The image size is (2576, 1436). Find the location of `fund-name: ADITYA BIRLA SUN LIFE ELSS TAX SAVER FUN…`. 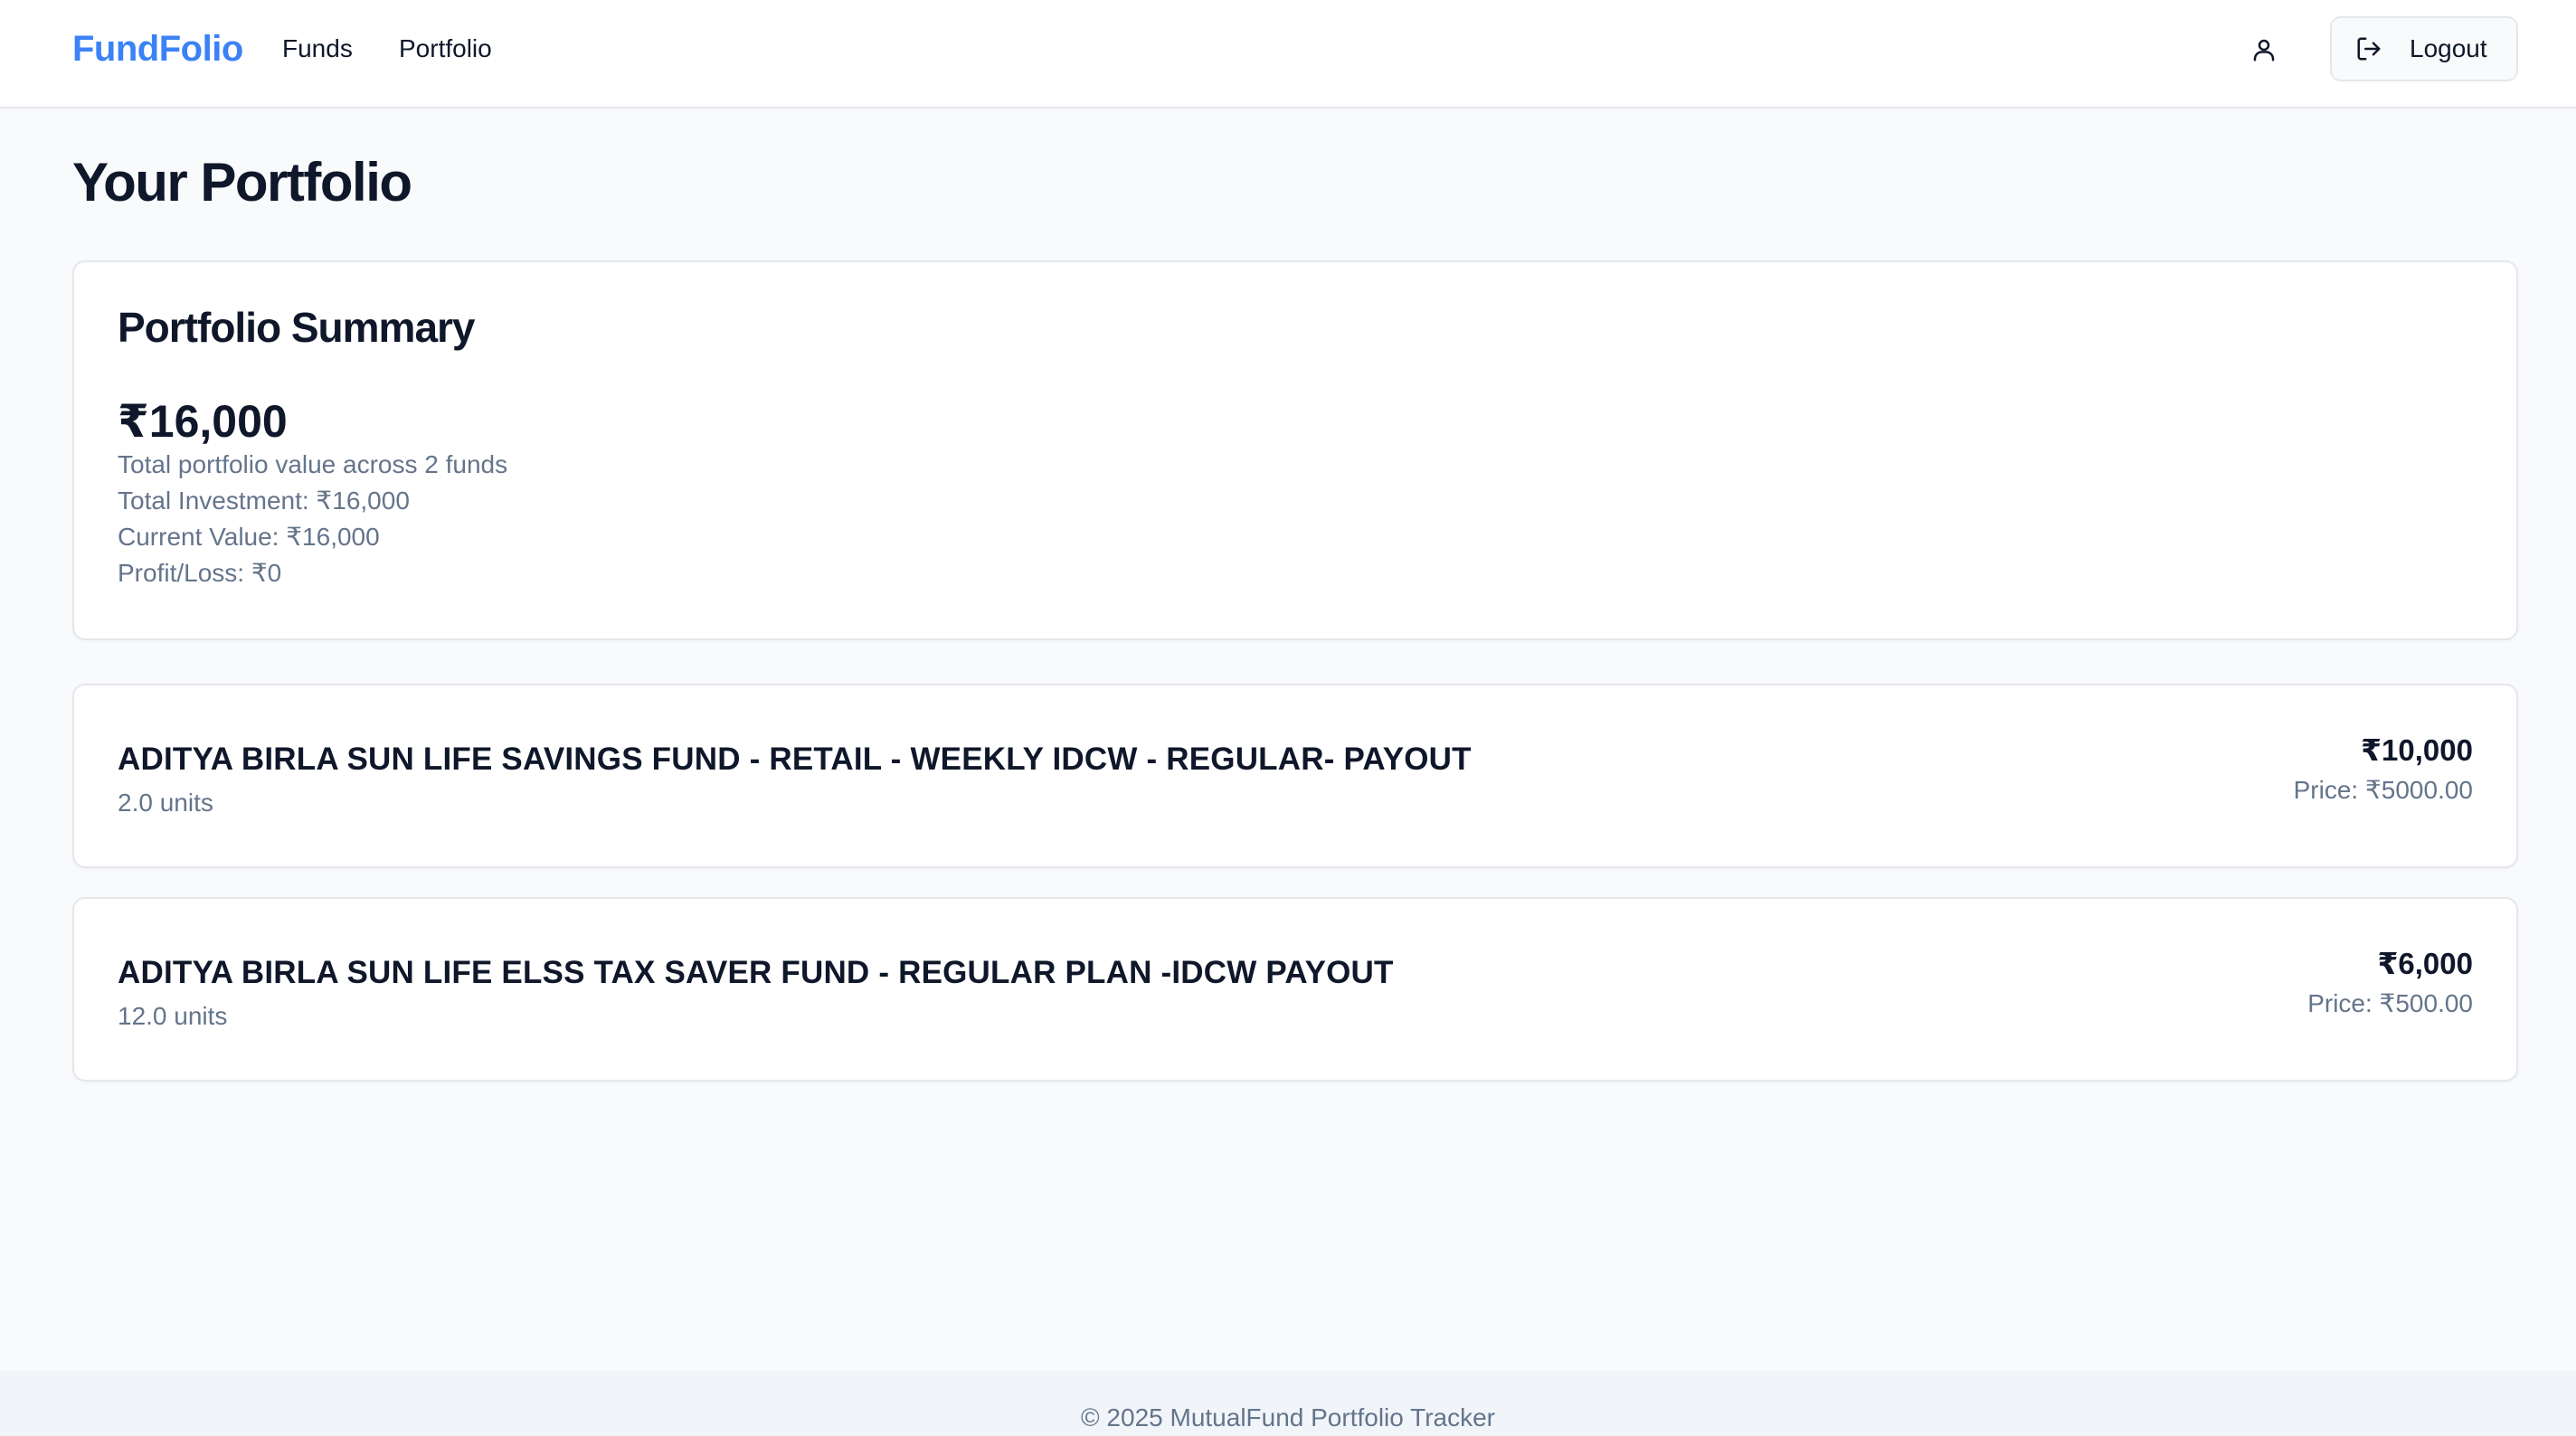

fund-name: ADITYA BIRLA SUN LIFE ELSS TAX SAVER FUN… is located at coordinates (756, 972).